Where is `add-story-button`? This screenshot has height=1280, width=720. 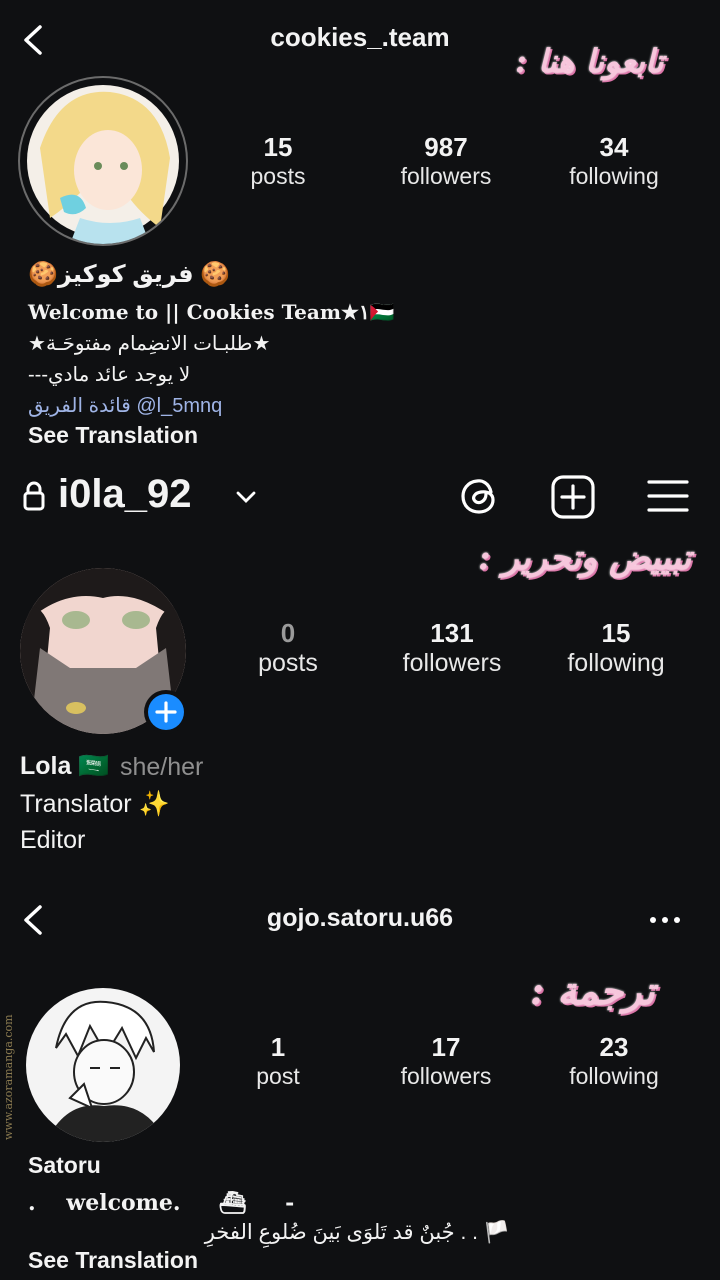
add-story-button is located at coordinates (166, 712).